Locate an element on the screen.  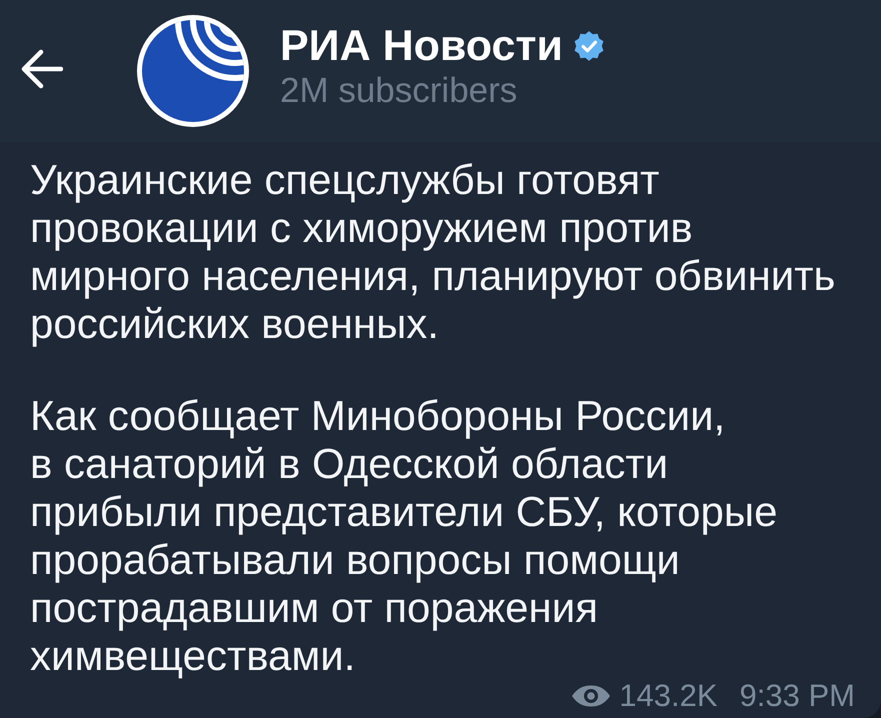
view-count: 143.2K is located at coordinates (668, 696).